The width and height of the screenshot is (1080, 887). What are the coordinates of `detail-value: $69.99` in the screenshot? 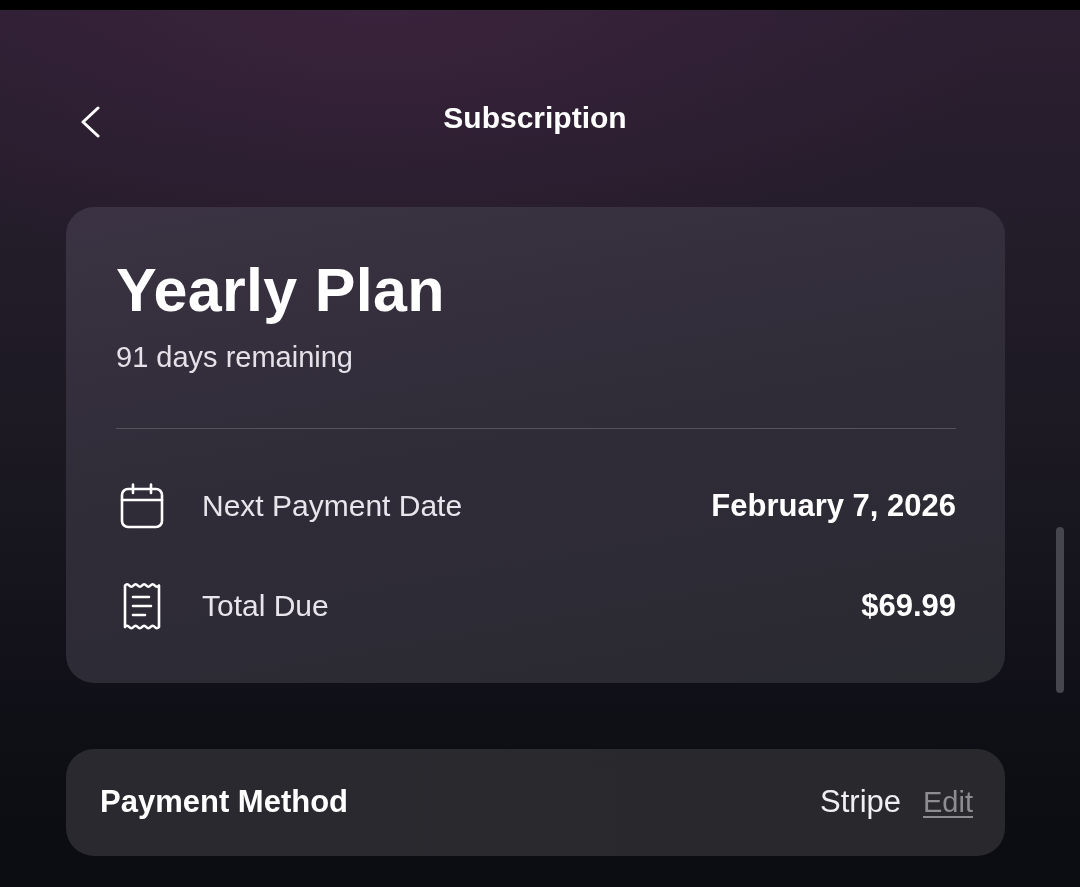 It's located at (908, 605).